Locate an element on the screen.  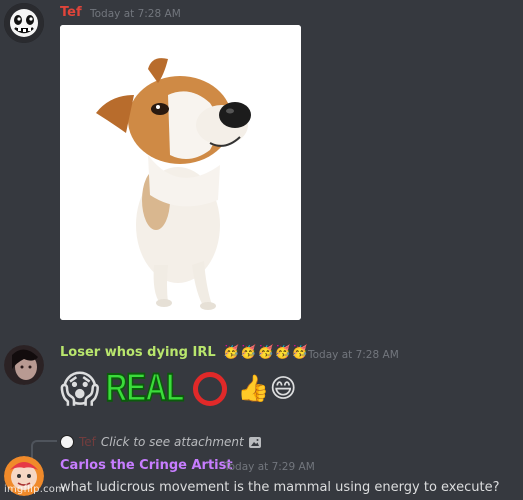
reply-text: Click to see attachment is located at coordinates (172, 442).